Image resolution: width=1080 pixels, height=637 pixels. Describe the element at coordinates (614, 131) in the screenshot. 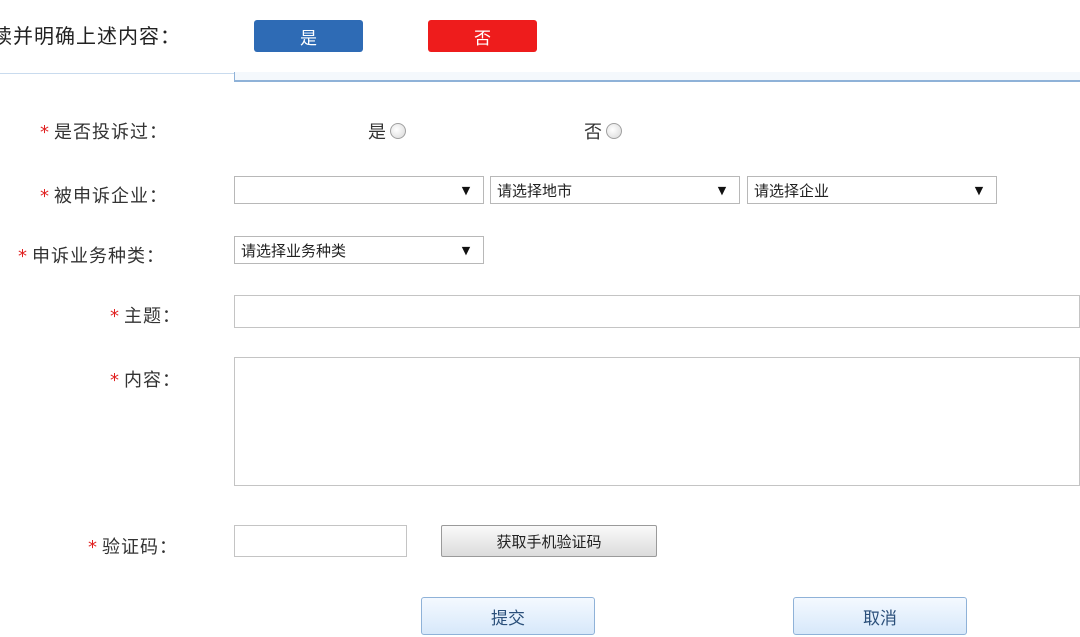

I see `radio-no-button` at that location.